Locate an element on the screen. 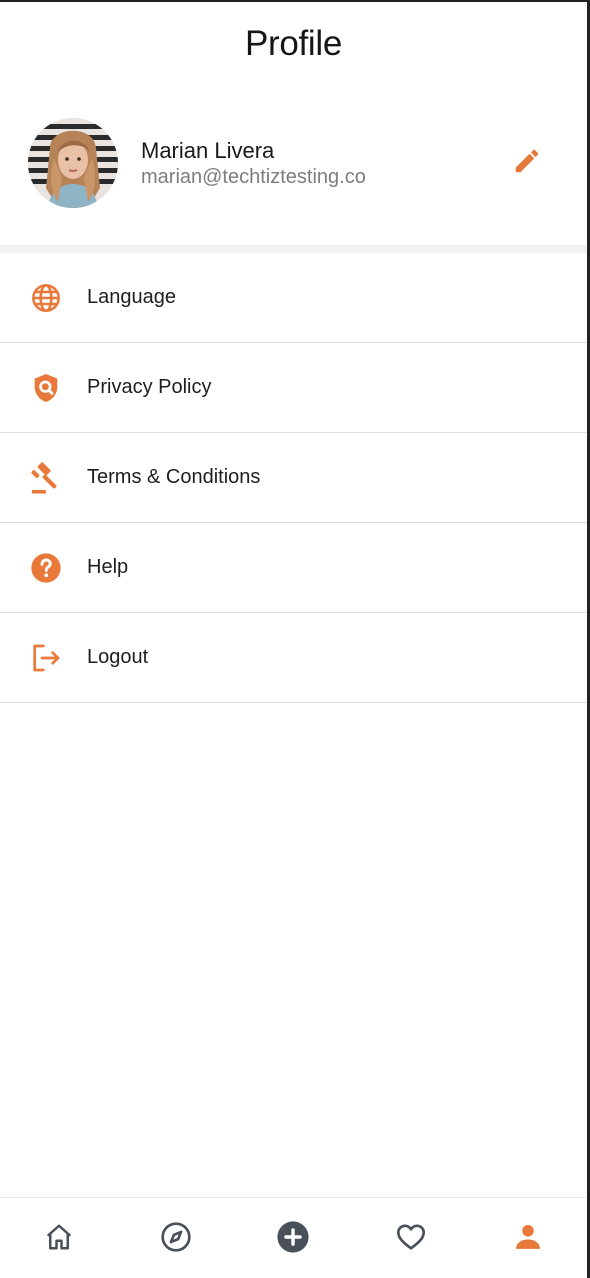  nav-explore is located at coordinates (176, 1239).